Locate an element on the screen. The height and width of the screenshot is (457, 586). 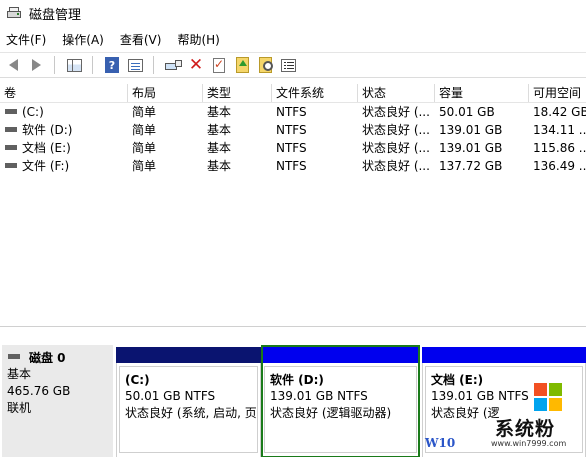
disk-state: 联机 is located at coordinates (19, 408).